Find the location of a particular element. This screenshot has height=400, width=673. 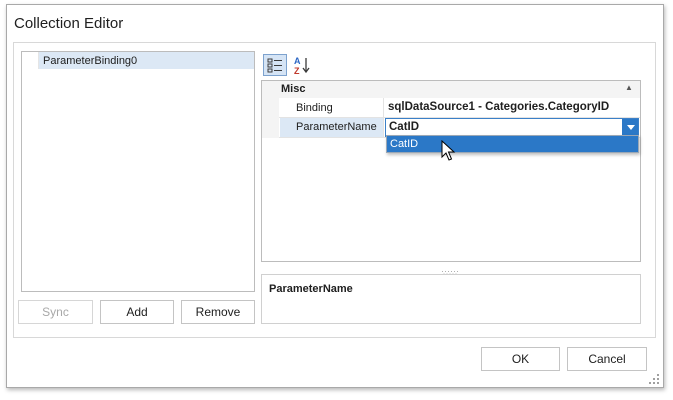

list-item-gutter is located at coordinates (30, 60).